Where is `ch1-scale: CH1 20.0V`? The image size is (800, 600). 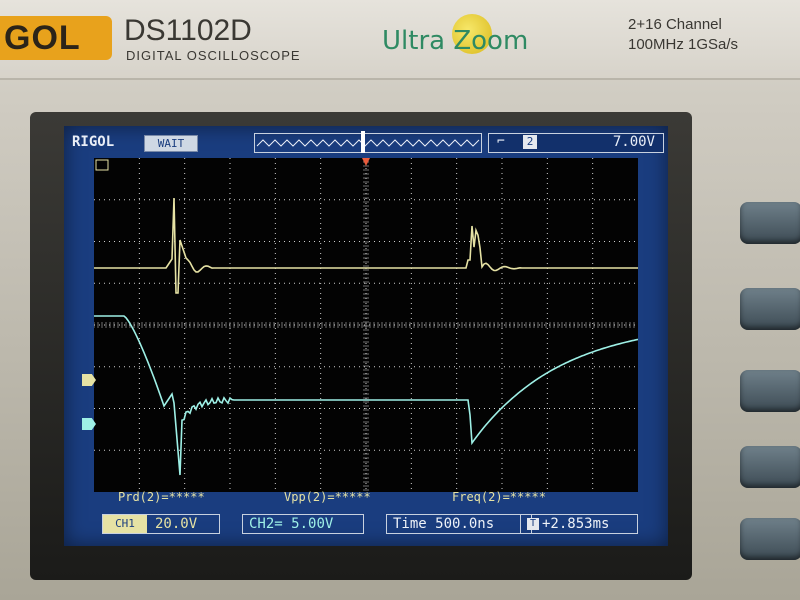
ch1-scale: CH1 20.0V is located at coordinates (161, 524).